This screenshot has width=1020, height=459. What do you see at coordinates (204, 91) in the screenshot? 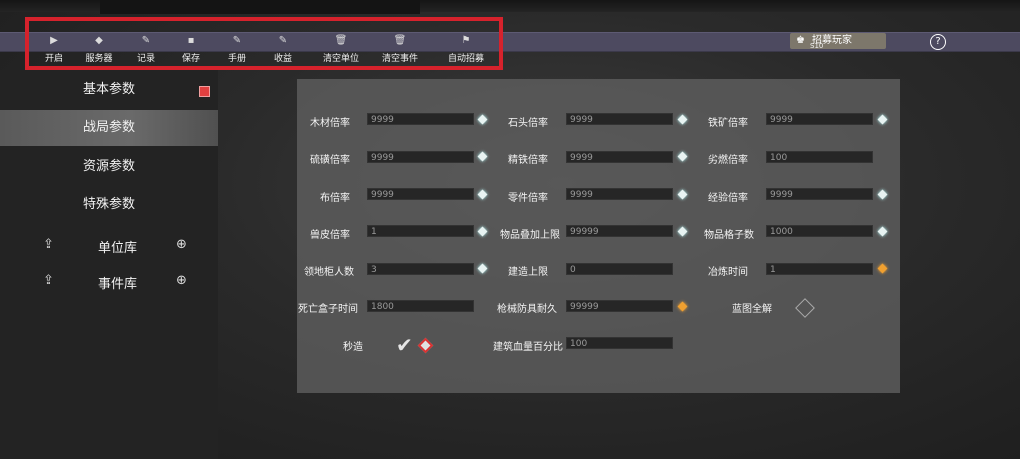
I see `basic-params-marker` at bounding box center [204, 91].